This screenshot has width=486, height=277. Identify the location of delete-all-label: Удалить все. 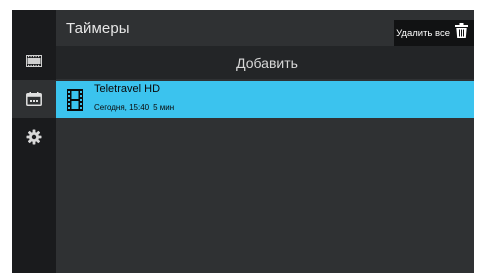
(423, 33).